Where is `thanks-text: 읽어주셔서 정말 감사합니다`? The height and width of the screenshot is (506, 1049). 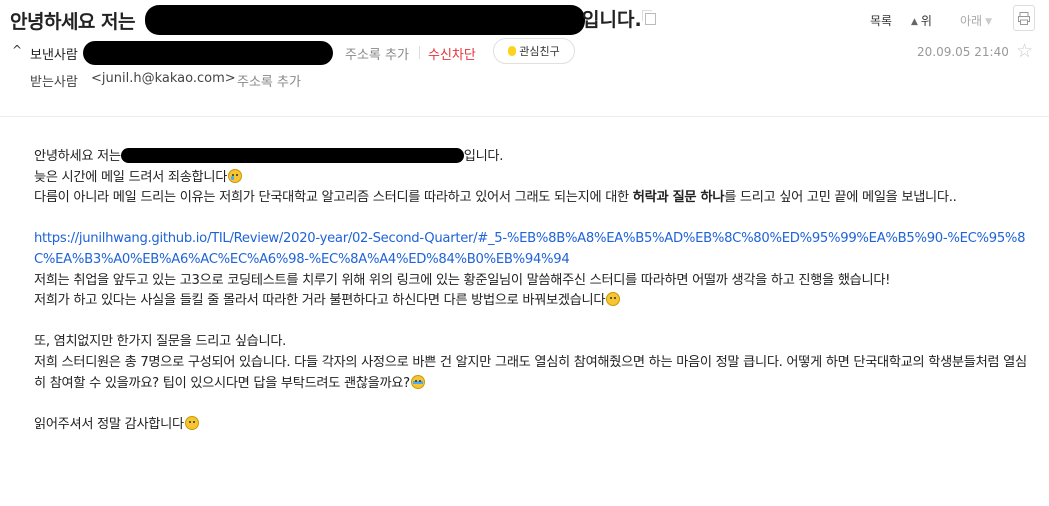 thanks-text: 읽어주셔서 정말 감사합니다 is located at coordinates (109, 424).